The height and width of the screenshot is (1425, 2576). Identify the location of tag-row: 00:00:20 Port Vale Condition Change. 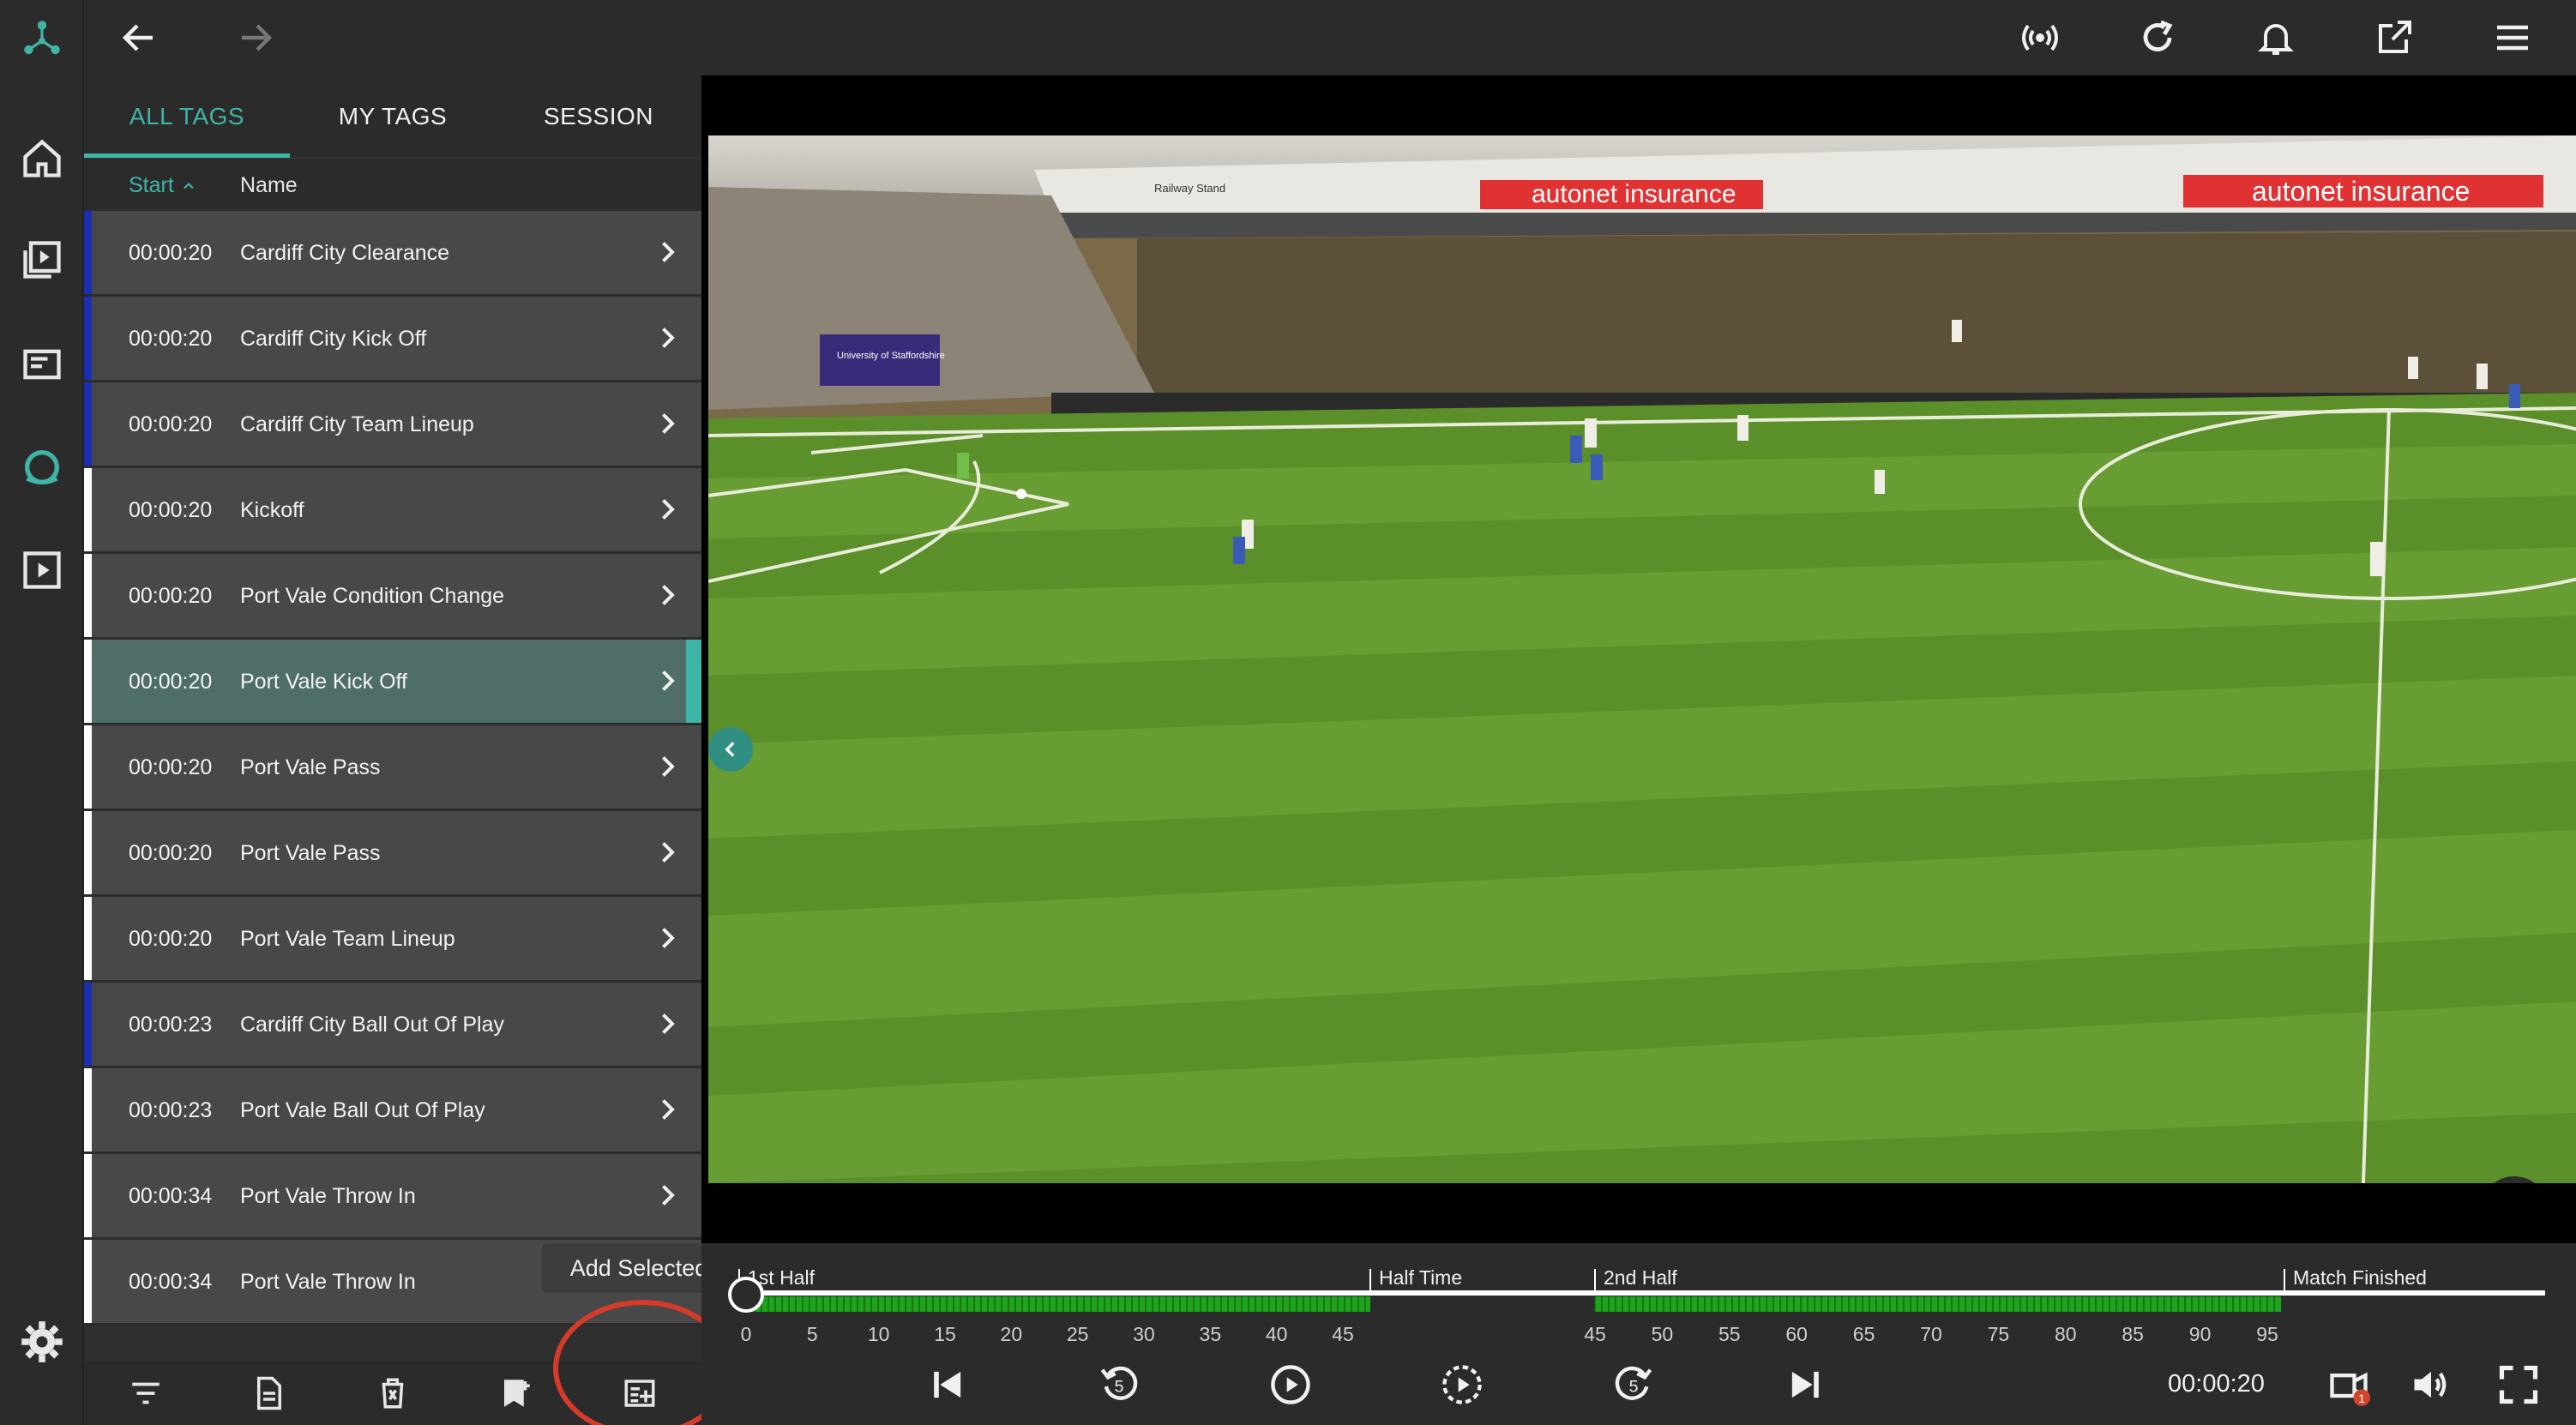
(392, 597).